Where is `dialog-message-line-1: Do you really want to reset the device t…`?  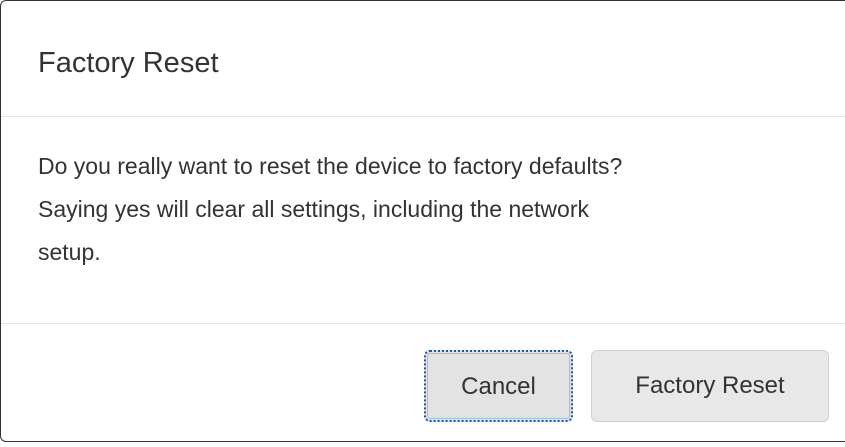 dialog-message-line-1: Do you really want to reset the device t… is located at coordinates (330, 166).